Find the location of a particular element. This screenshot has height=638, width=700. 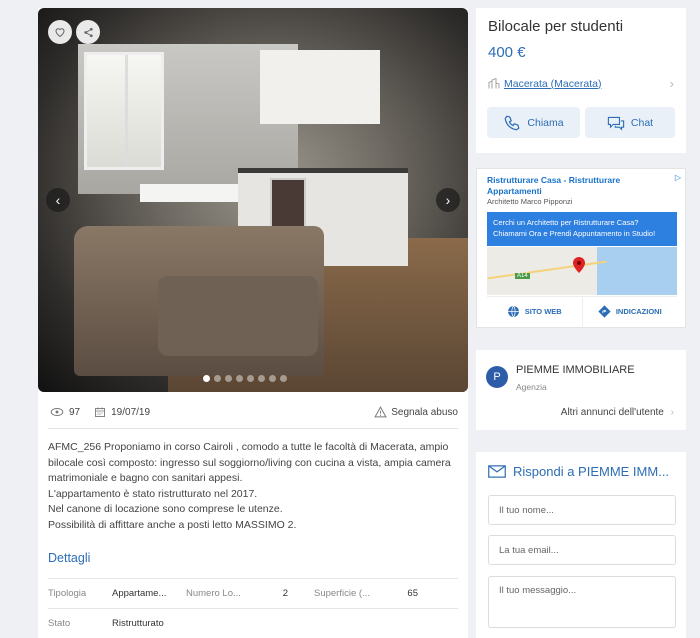

favorite-heart-icon is located at coordinates (60, 32).